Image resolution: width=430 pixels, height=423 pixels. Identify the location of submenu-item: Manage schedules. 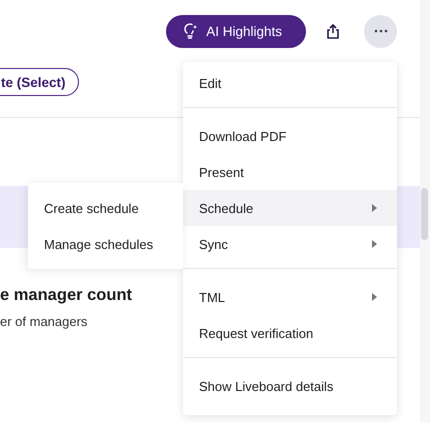
(105, 244).